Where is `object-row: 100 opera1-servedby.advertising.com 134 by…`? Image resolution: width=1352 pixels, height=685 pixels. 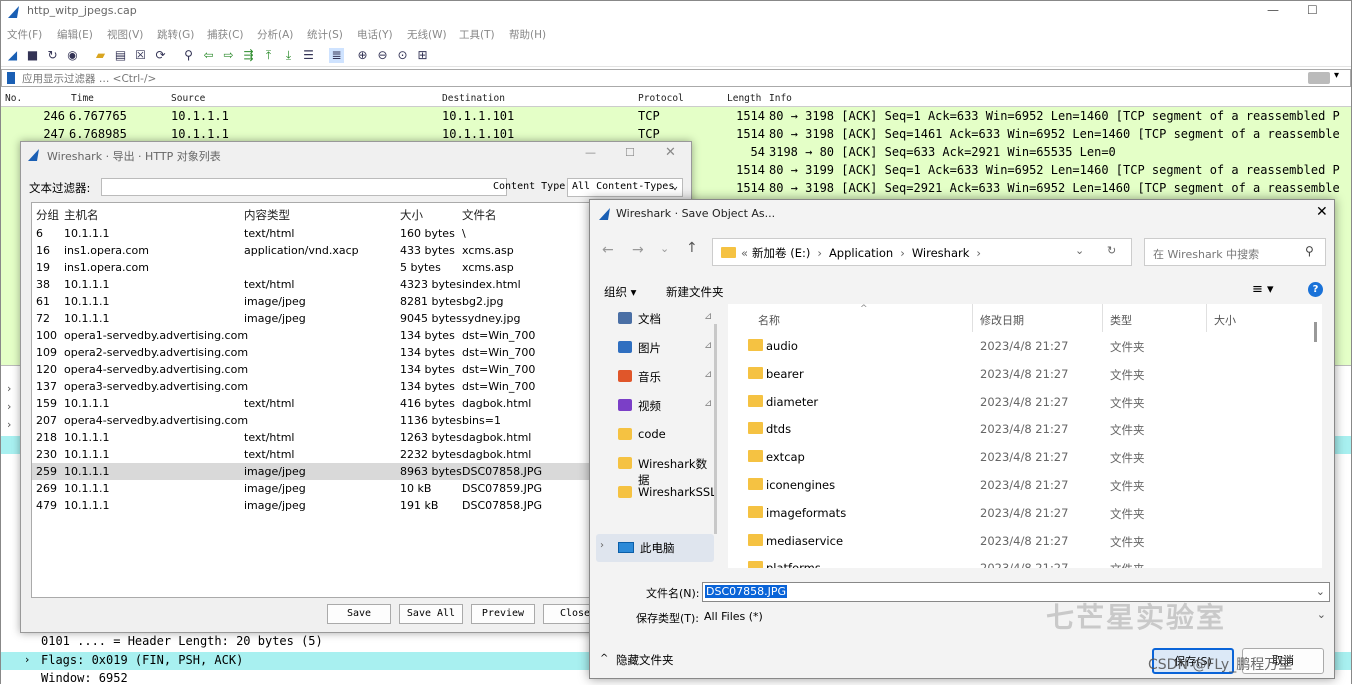
object-row: 100 opera1-servedby.advertising.com 134 by… is located at coordinates (311, 335).